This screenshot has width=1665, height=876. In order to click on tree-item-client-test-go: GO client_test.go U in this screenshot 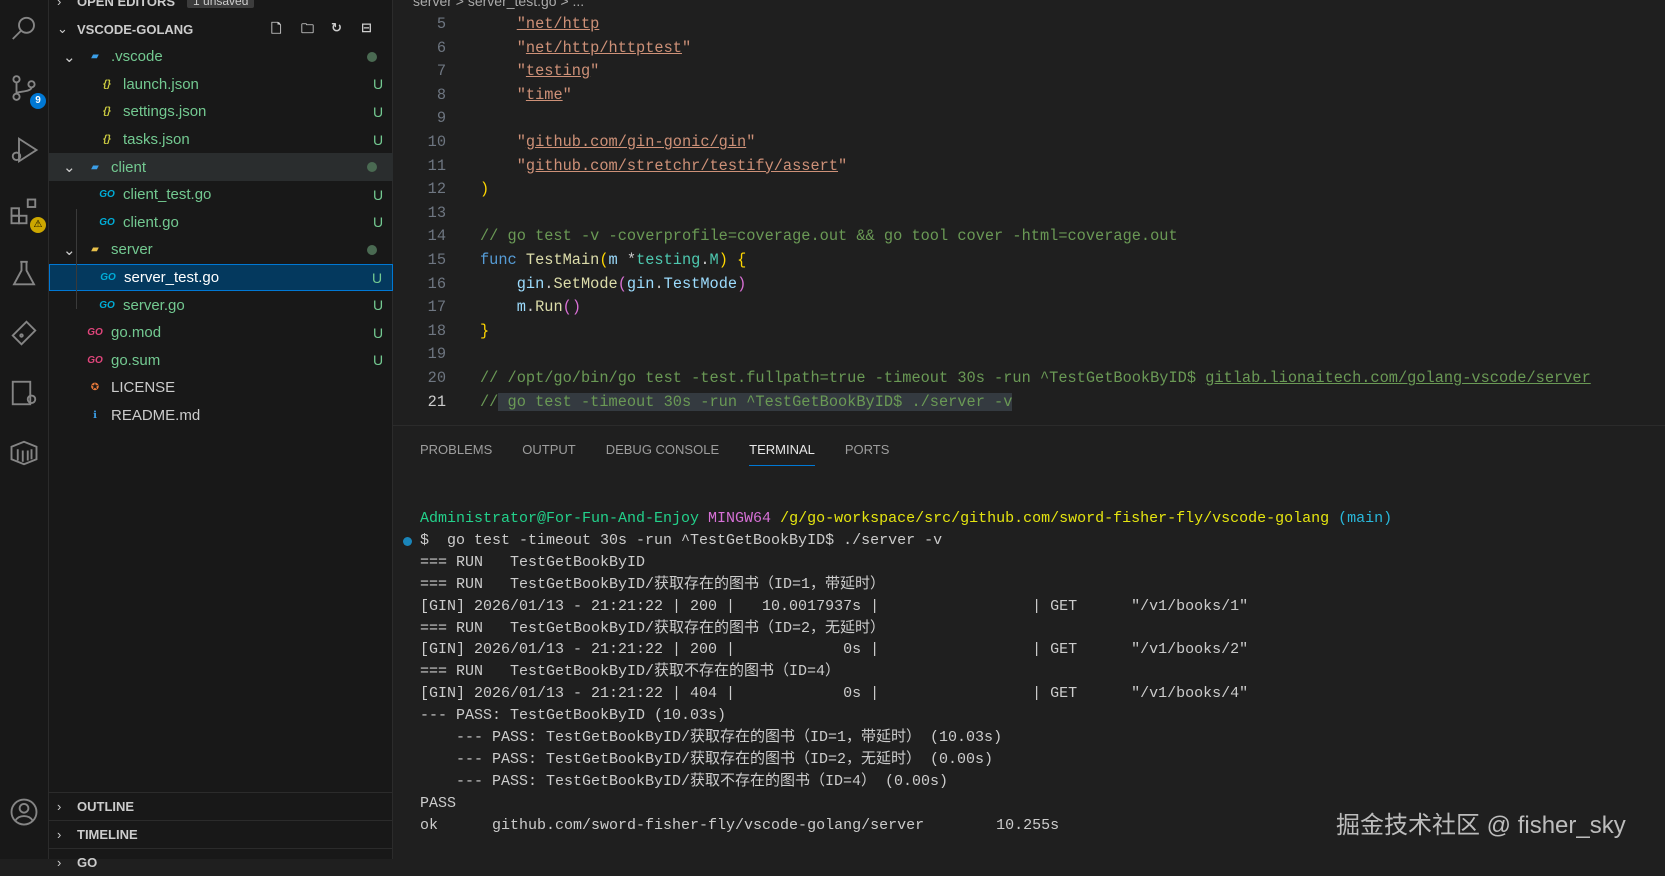, I will do `click(221, 195)`.